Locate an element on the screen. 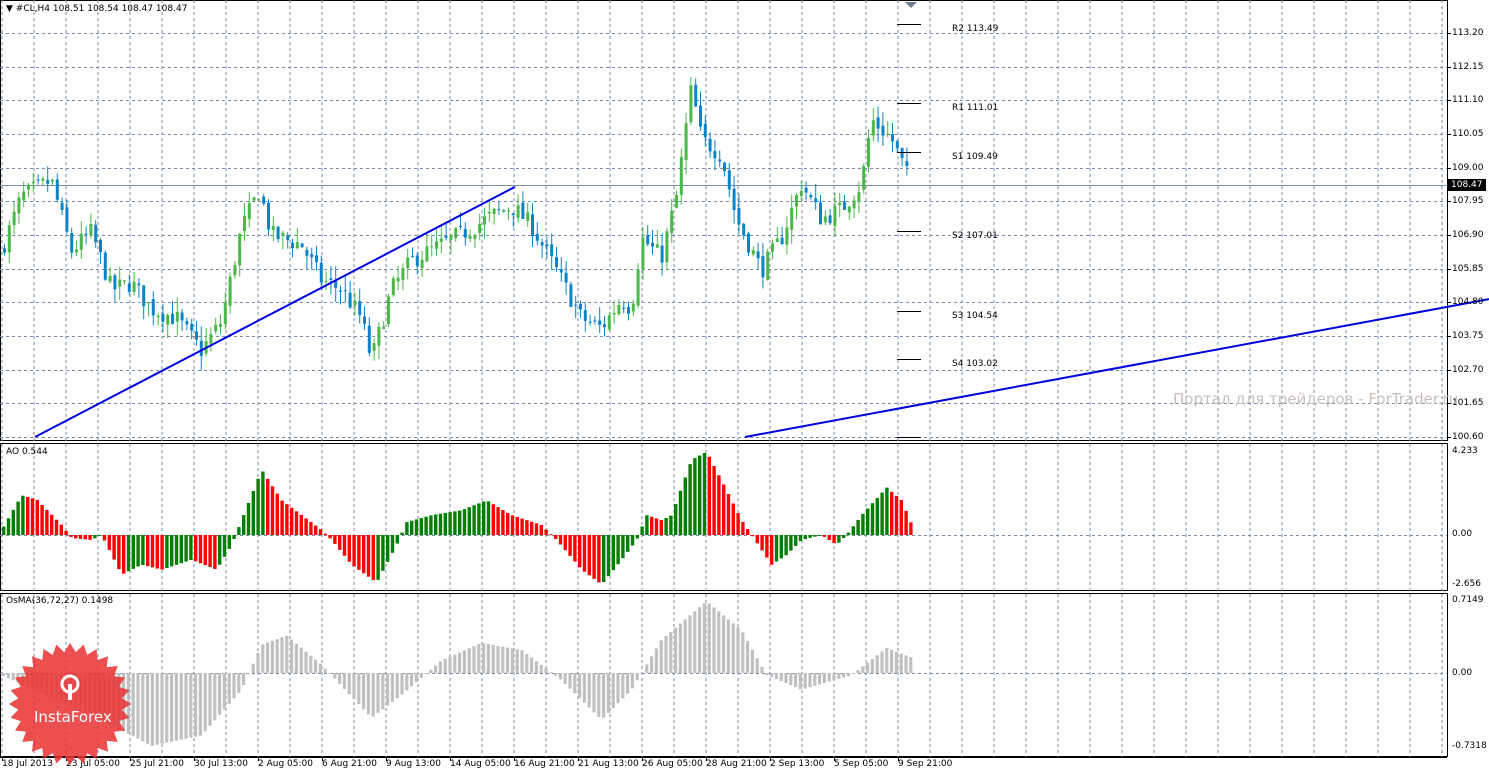 The image size is (1489, 773). price-tick-label: 104.80 is located at coordinates (1468, 301).